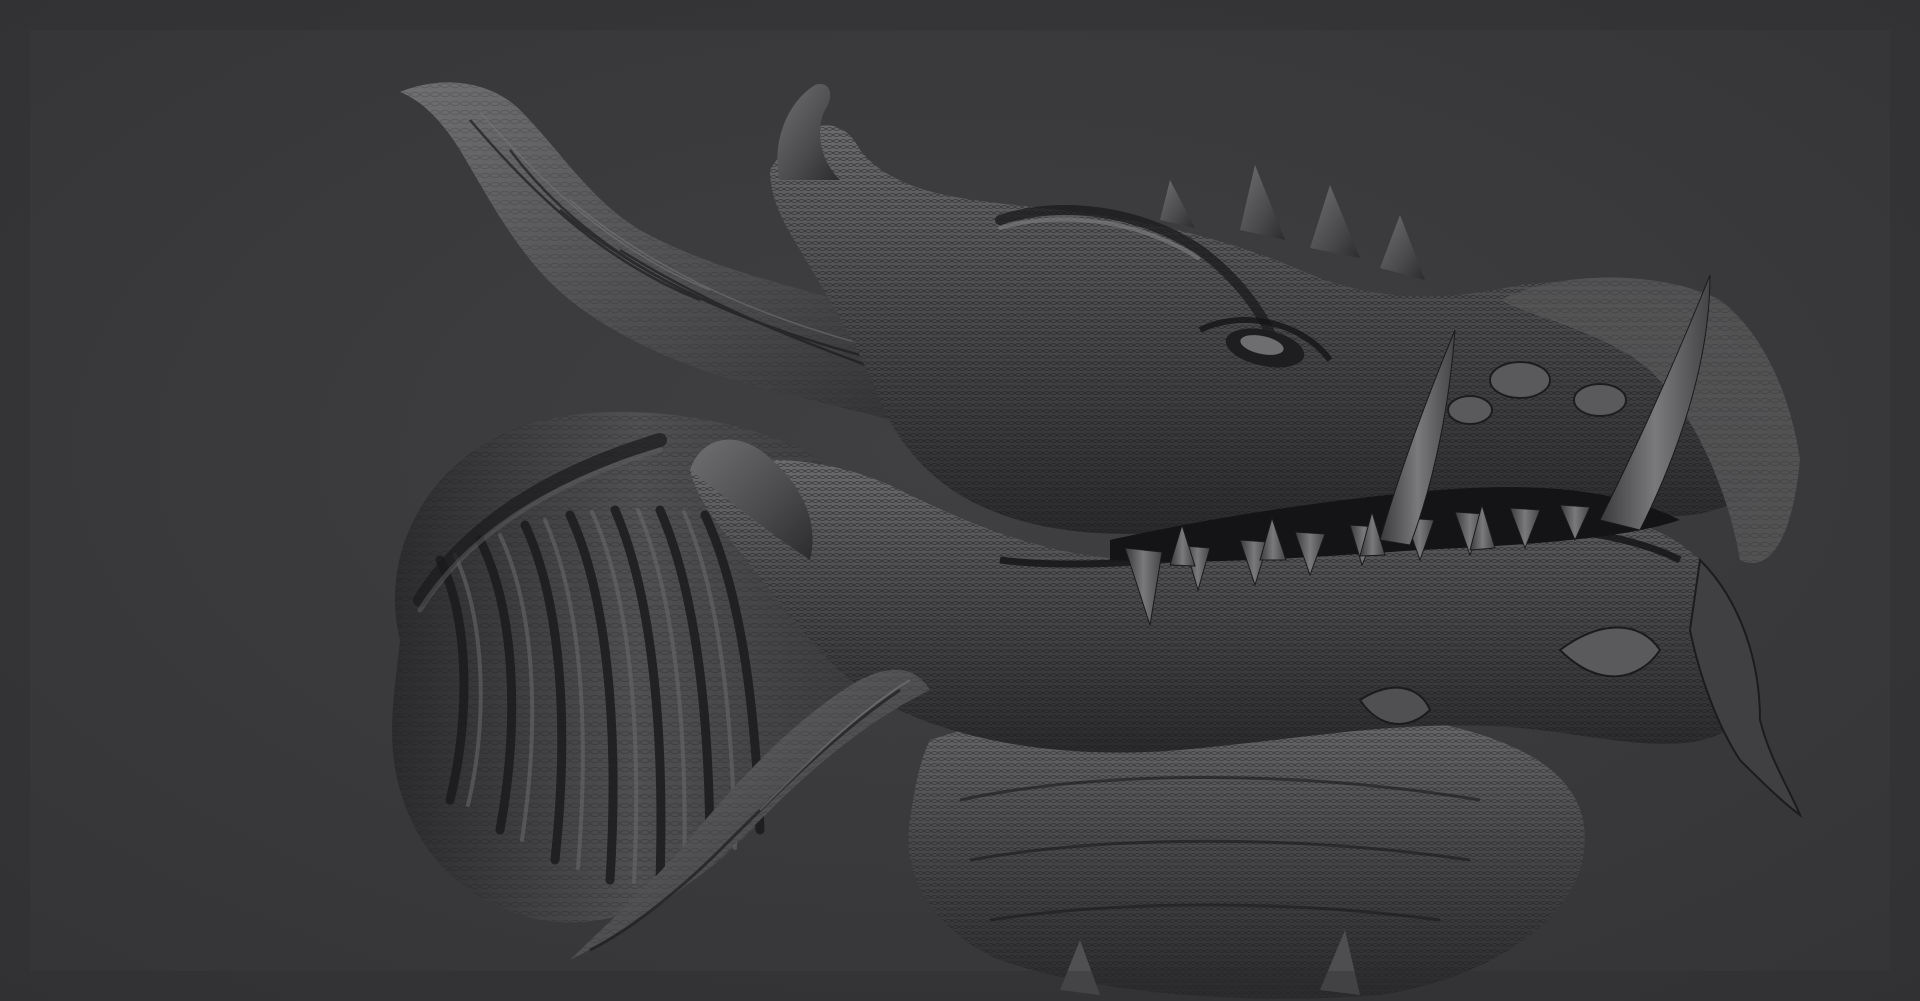 This screenshot has height=1001, width=1920. What do you see at coordinates (1246, 850) in the screenshot?
I see `dragon-throat` at bounding box center [1246, 850].